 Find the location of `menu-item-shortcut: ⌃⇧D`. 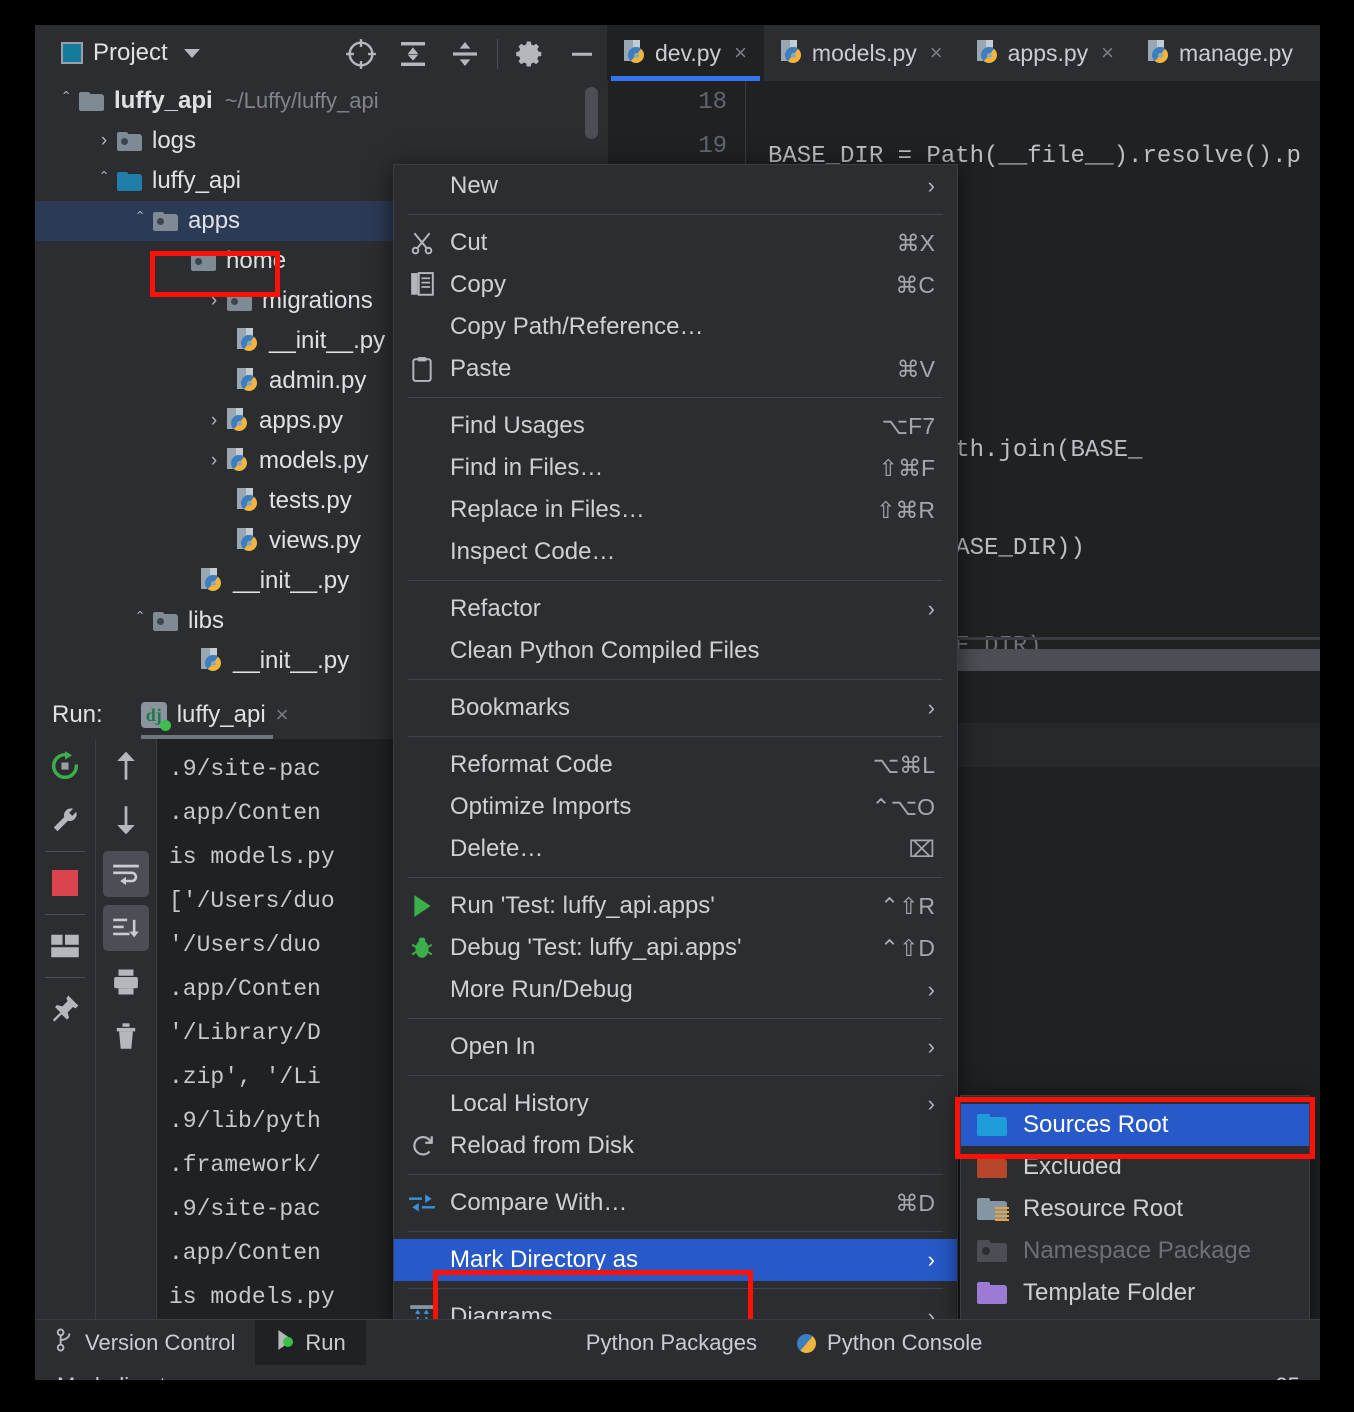

menu-item-shortcut: ⌃⇧D is located at coordinates (907, 947).